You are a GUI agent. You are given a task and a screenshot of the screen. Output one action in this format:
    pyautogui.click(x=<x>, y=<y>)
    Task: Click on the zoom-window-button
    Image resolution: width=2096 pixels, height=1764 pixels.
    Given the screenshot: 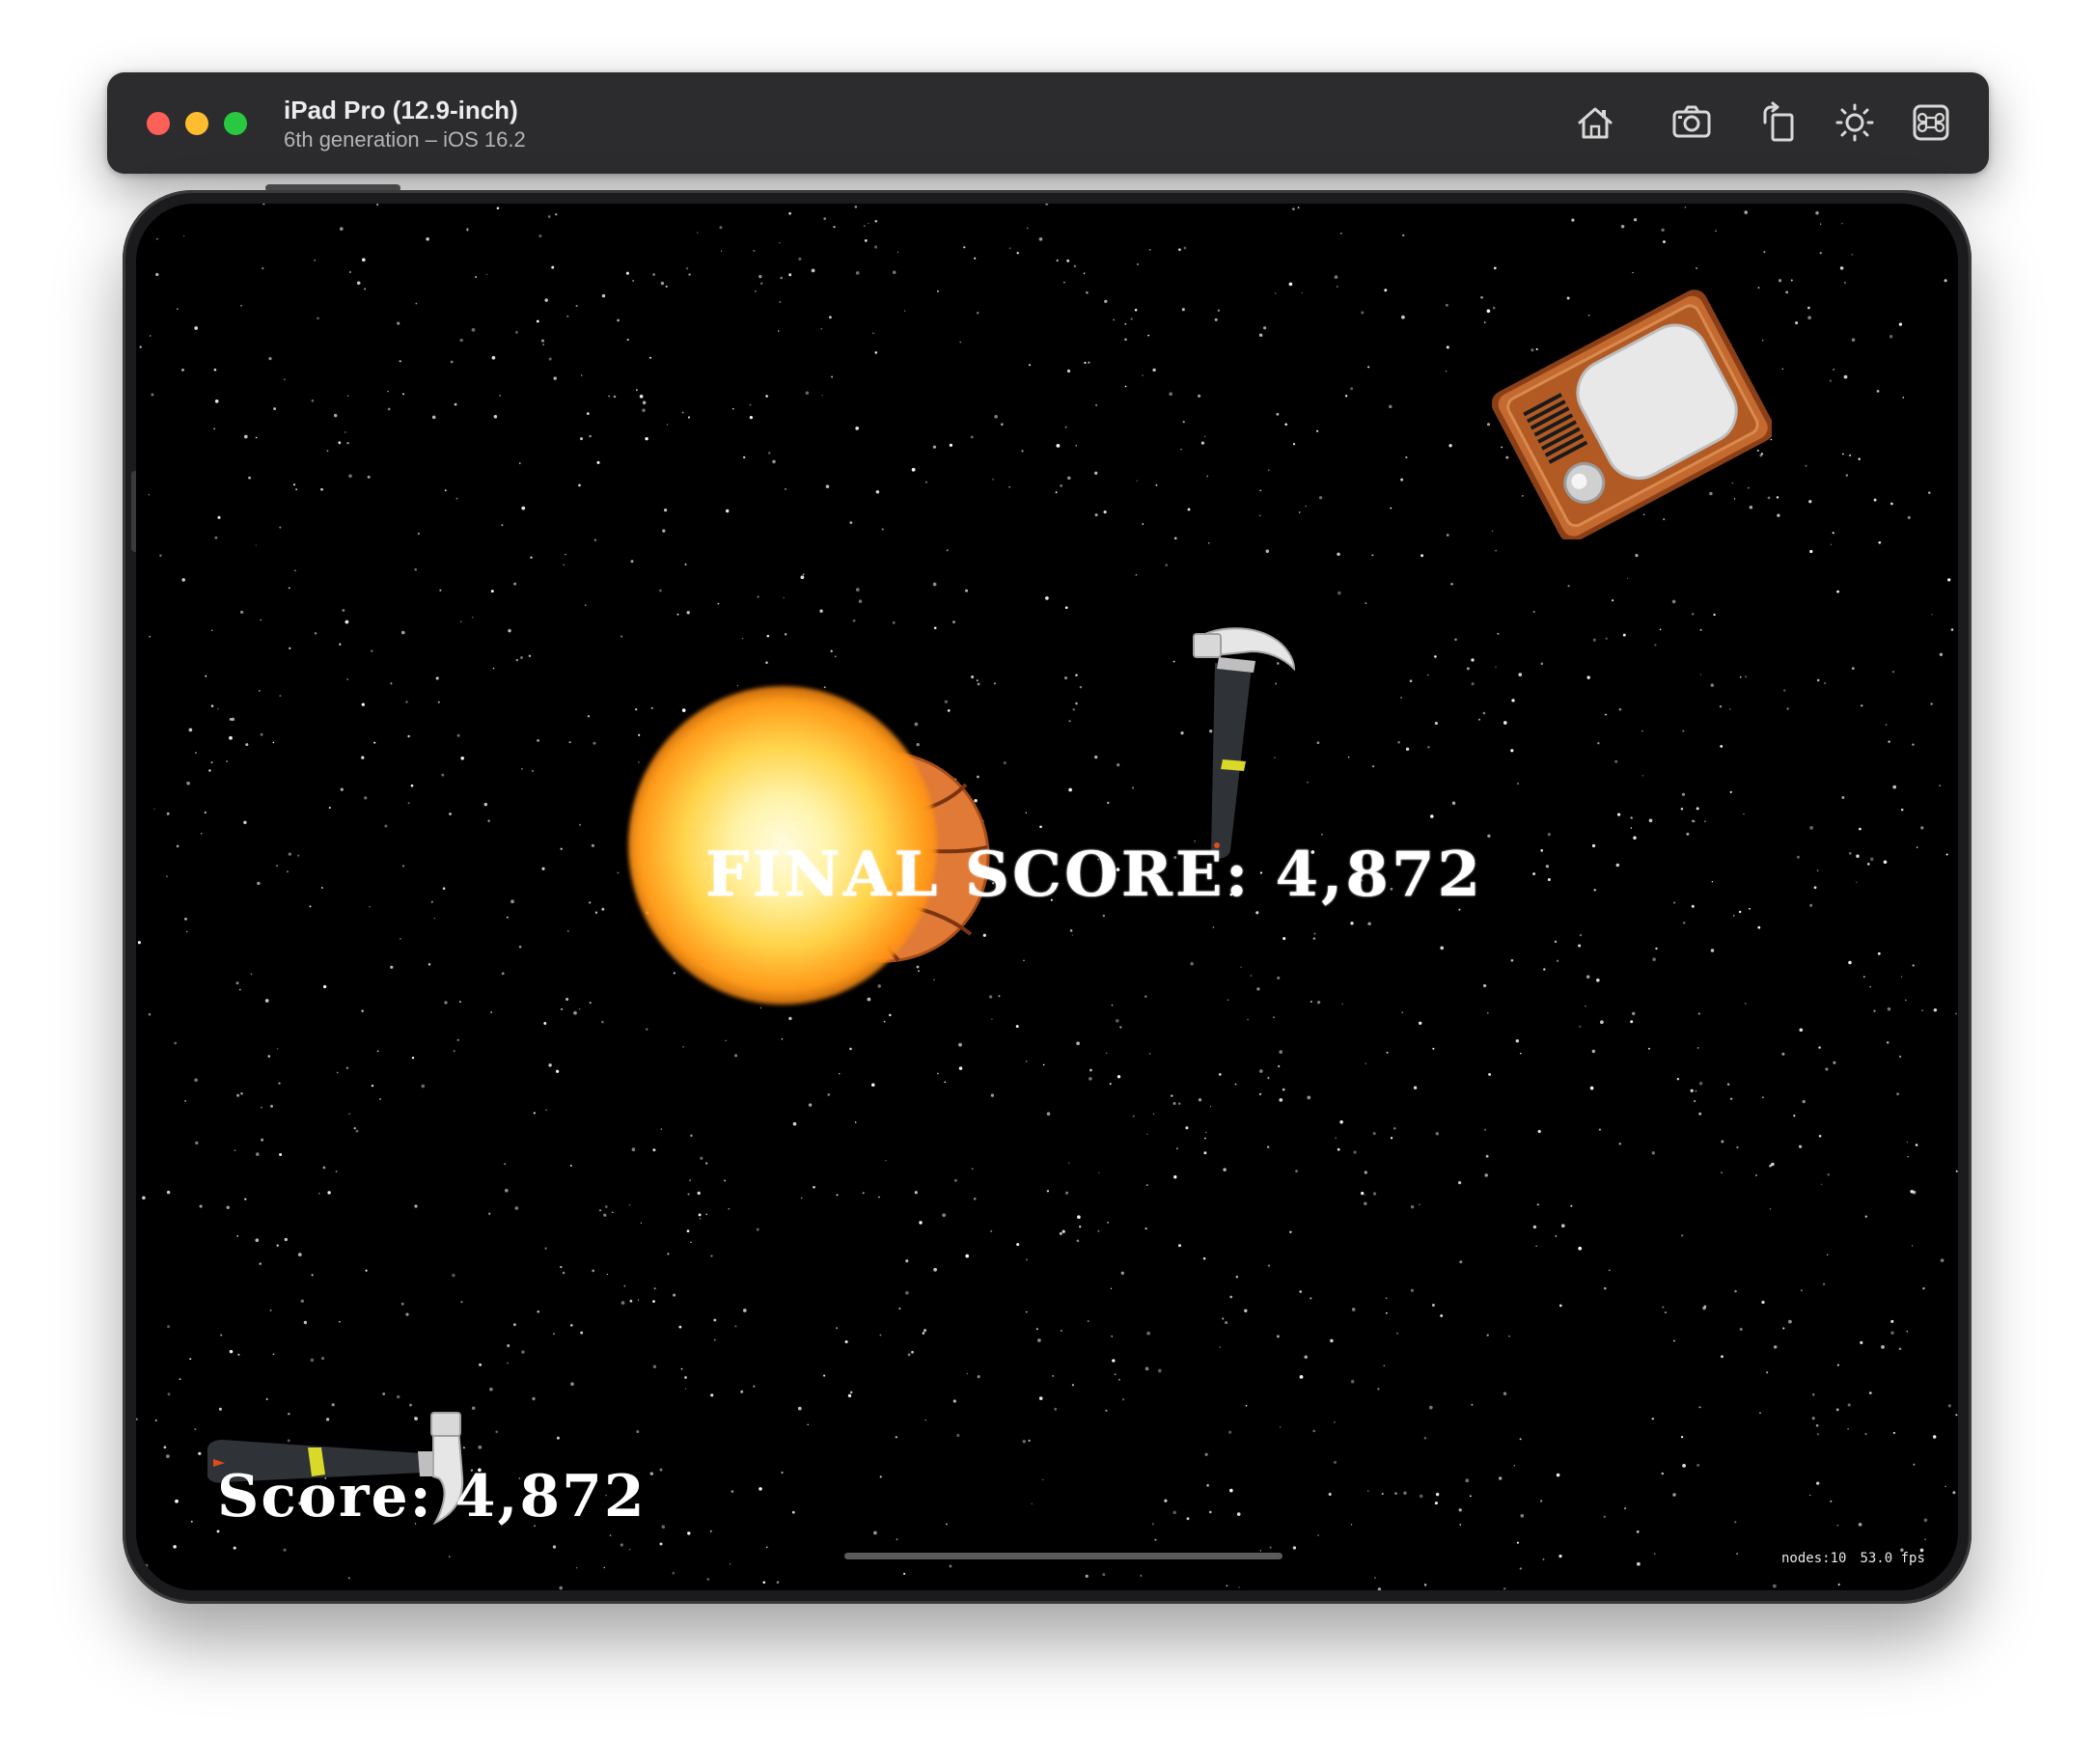 What is the action you would take?
    pyautogui.click(x=236, y=123)
    